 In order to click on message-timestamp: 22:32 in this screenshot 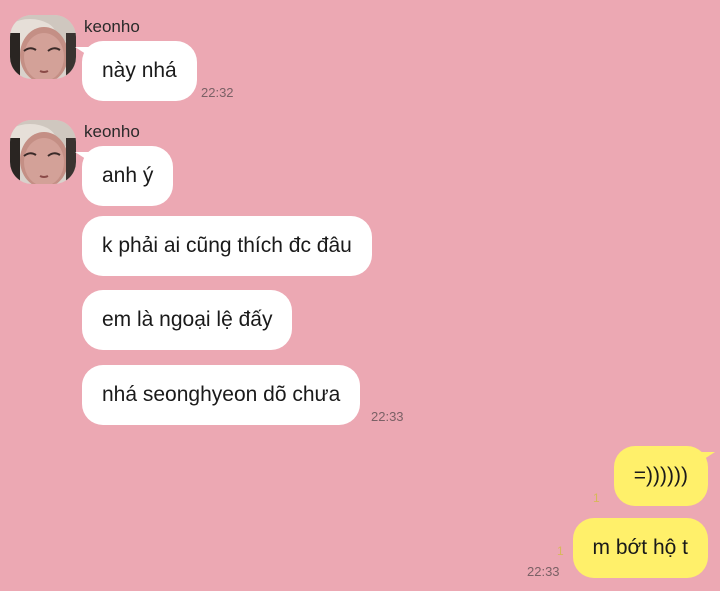, I will do `click(217, 92)`.